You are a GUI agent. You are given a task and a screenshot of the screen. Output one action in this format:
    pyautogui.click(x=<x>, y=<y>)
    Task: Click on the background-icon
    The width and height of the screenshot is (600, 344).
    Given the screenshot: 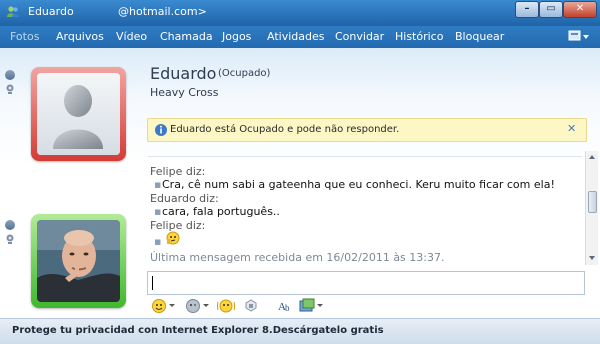 What is the action you would take?
    pyautogui.click(x=307, y=306)
    